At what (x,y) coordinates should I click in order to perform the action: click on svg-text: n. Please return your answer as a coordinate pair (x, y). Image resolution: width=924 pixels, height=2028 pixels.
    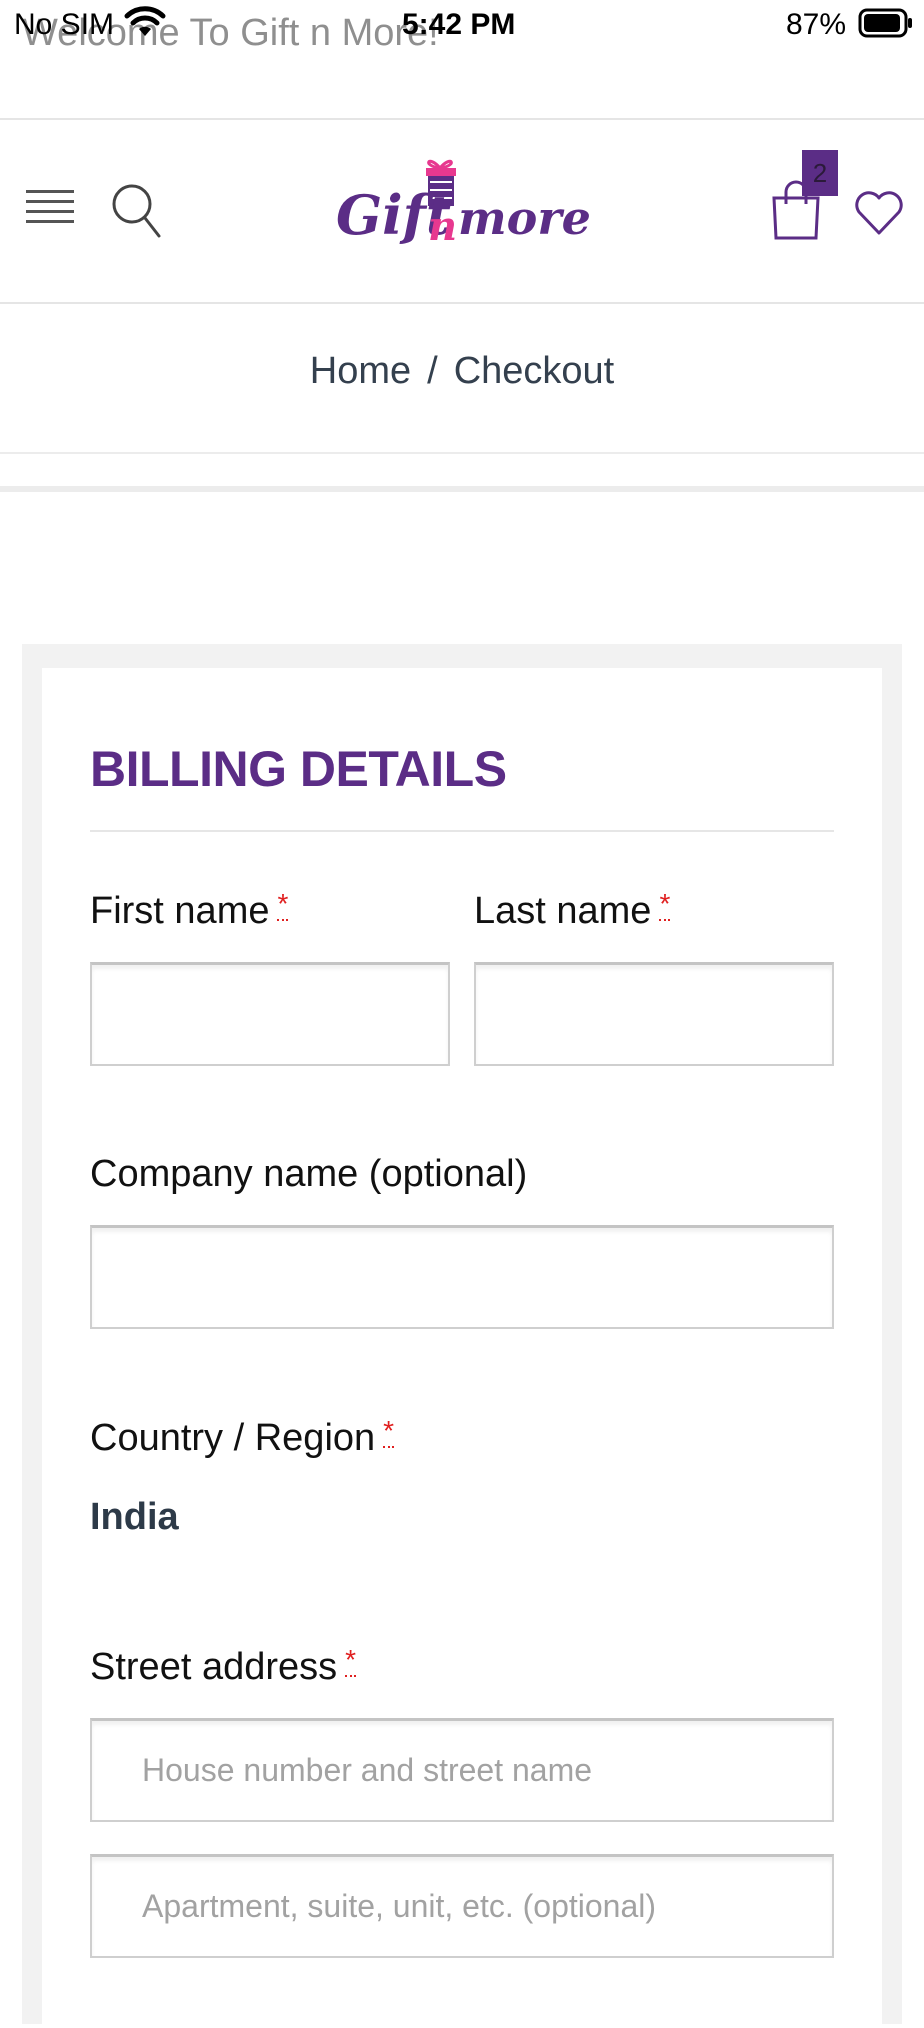
    Looking at the image, I should click on (442, 226).